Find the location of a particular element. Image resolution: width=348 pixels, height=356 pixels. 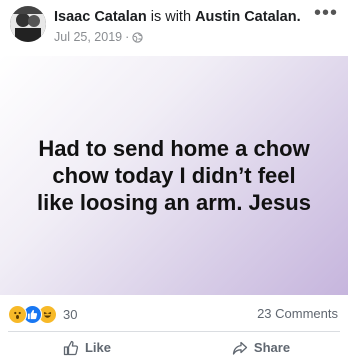

globe-icon is located at coordinates (137, 37).